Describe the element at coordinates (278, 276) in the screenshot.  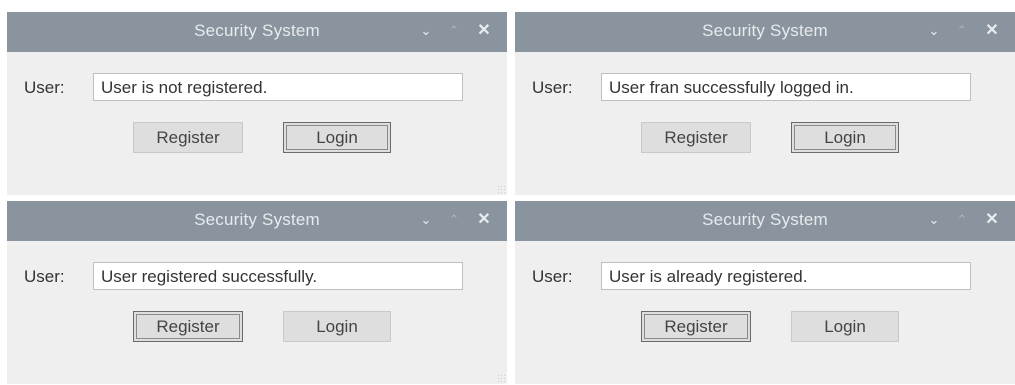
I see `user-status-field: User registered successfully.` at that location.